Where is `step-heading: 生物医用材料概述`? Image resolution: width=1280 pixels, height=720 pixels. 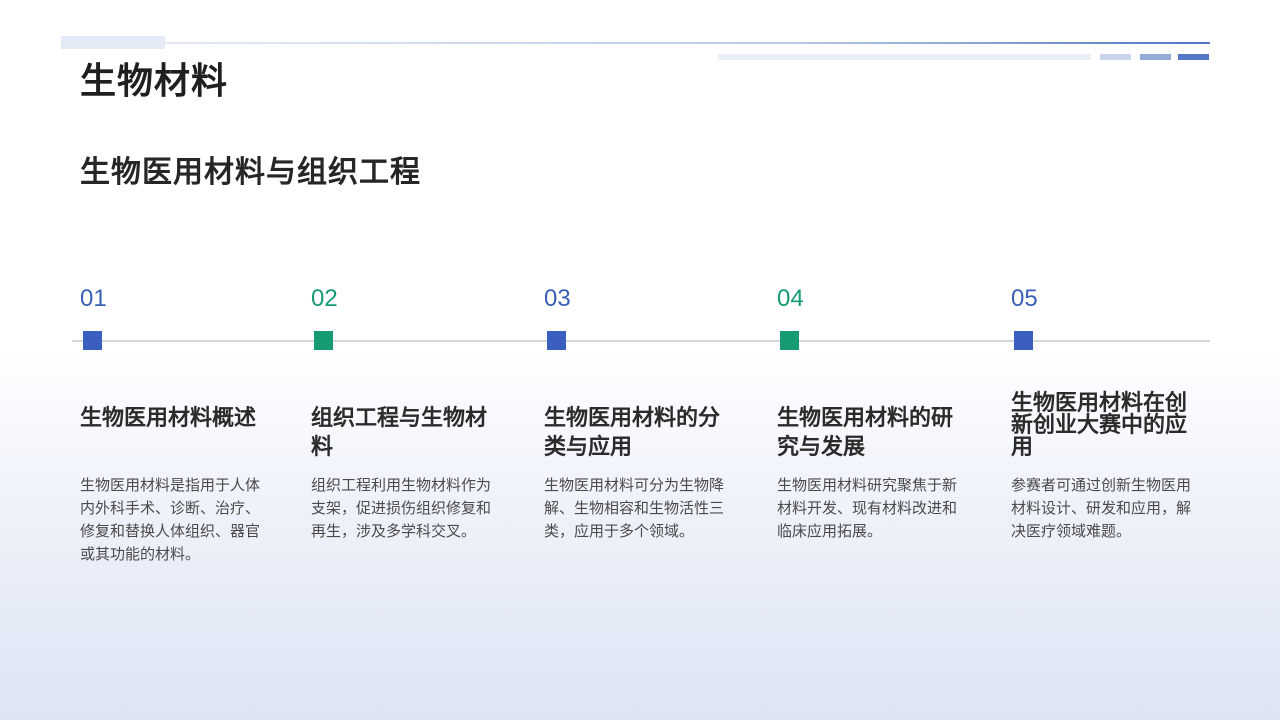 step-heading: 生物医用材料概述 is located at coordinates (168, 418).